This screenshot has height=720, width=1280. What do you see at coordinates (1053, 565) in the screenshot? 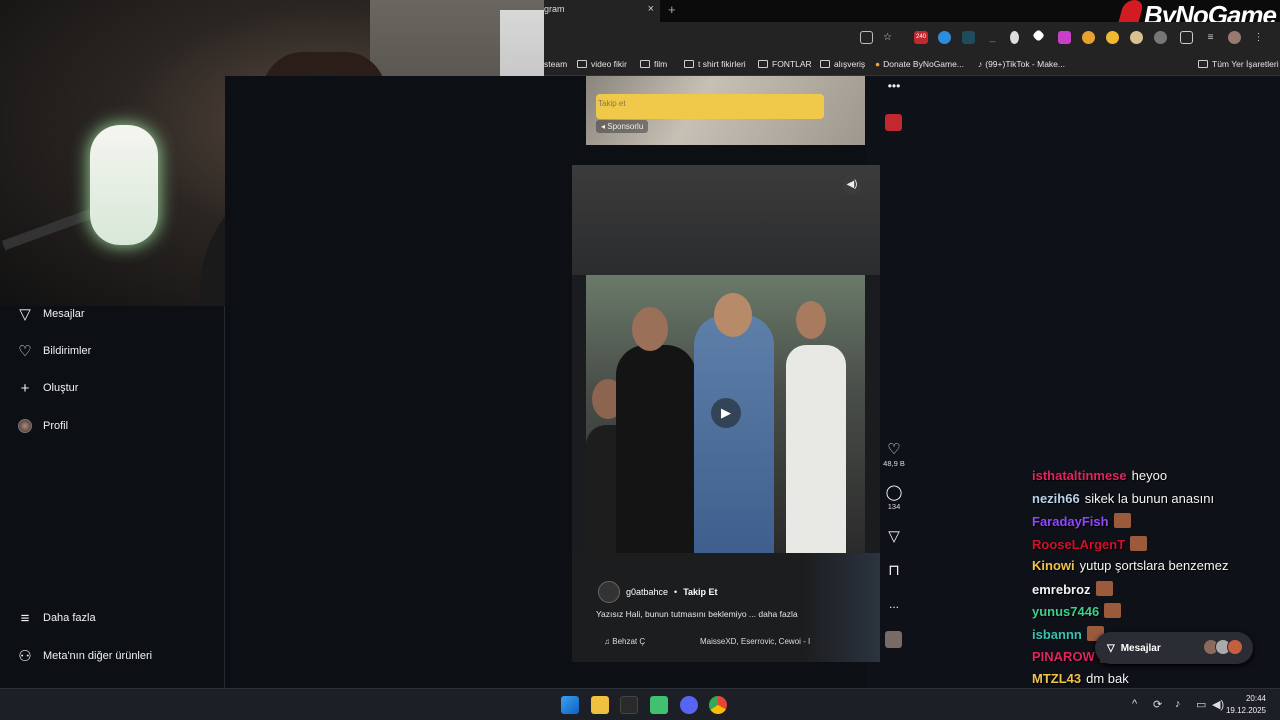
I see `chat-username: Kinowi` at bounding box center [1053, 565].